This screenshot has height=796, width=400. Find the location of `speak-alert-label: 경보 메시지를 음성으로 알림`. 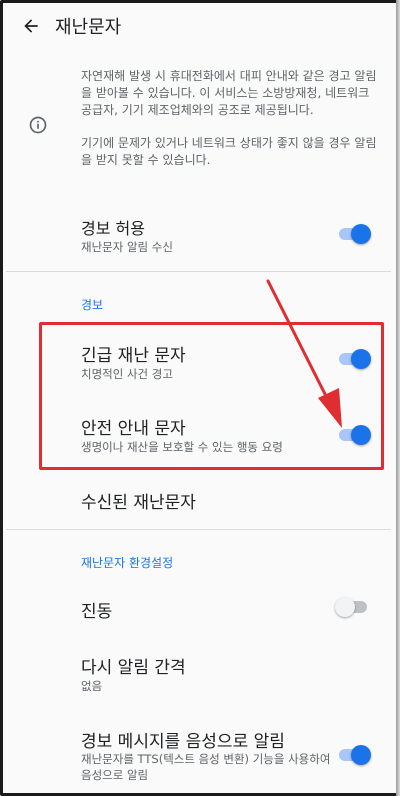

speak-alert-label: 경보 메시지를 음성으로 알림 is located at coordinates (183, 742).